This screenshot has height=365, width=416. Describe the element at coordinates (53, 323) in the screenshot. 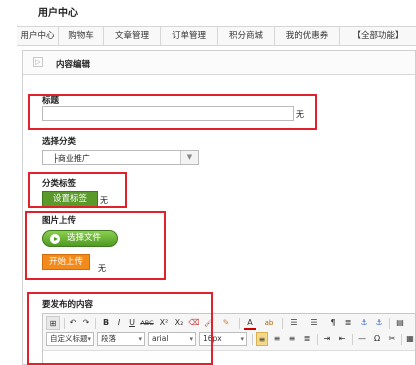

I see `source-icon: ⊞` at that location.